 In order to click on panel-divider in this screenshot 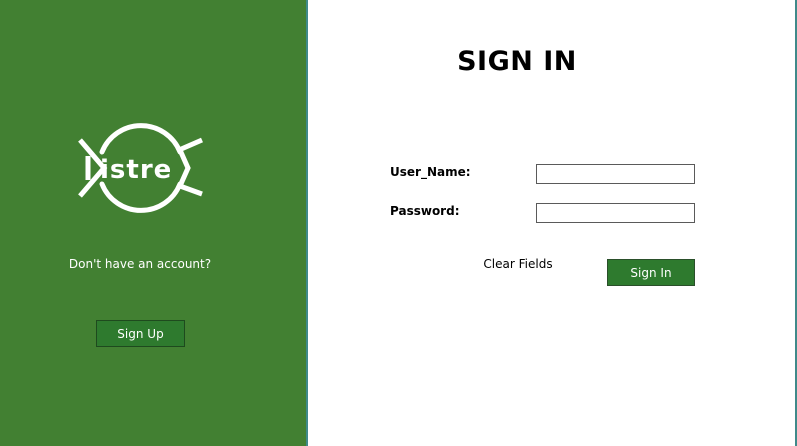, I will do `click(307, 223)`.